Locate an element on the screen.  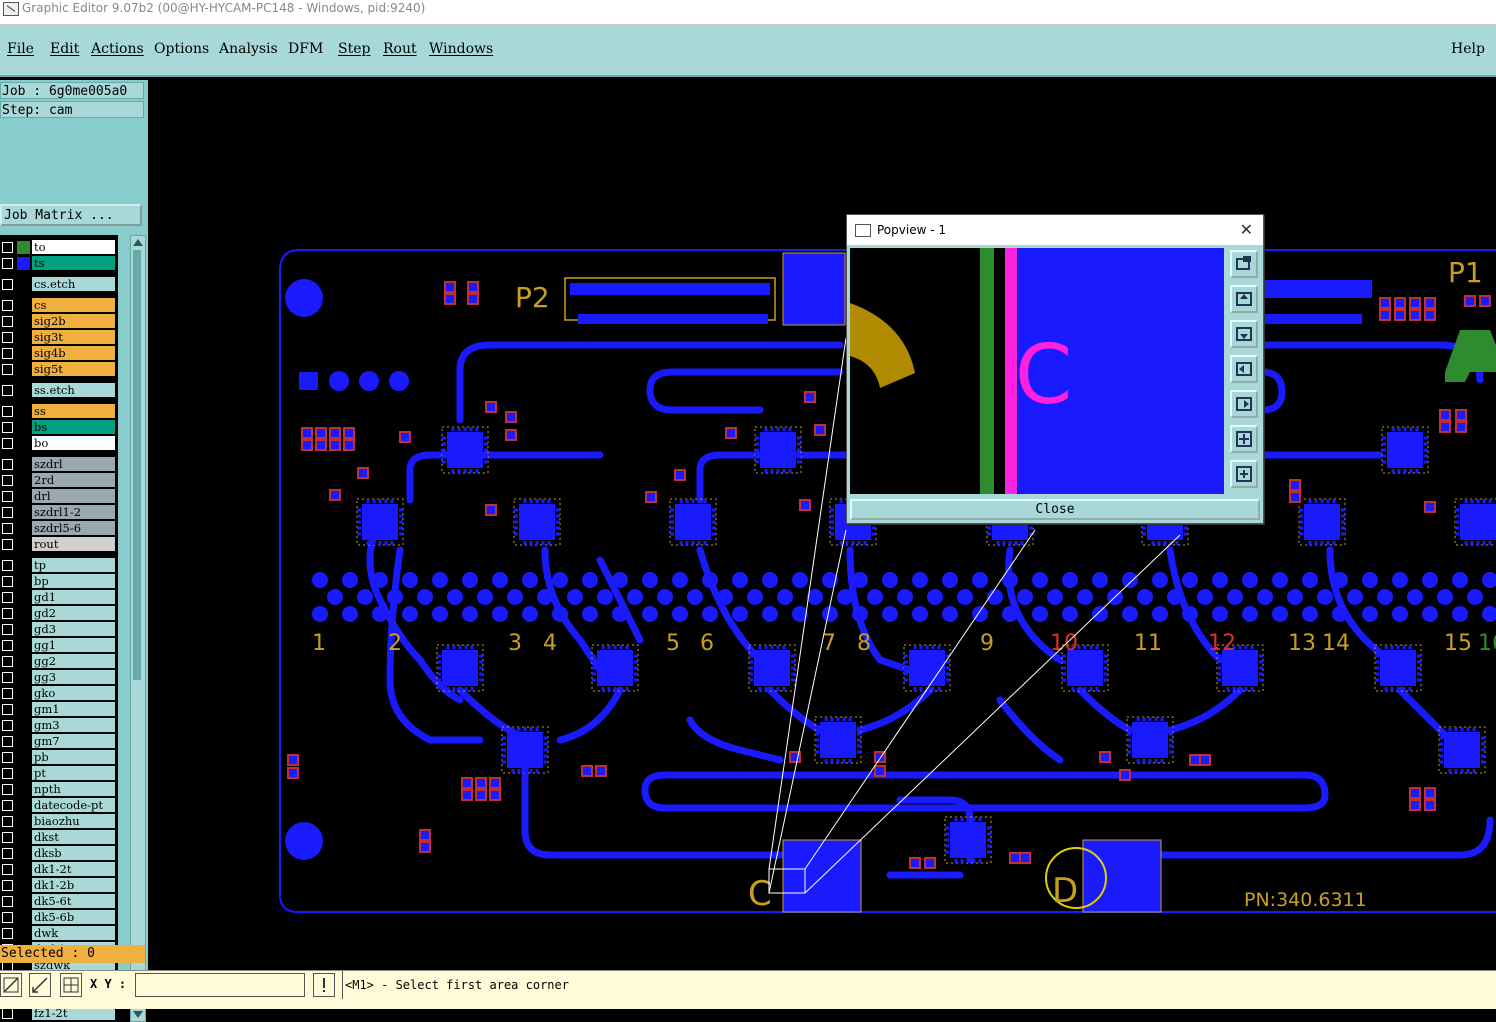
layer-name: gd3 is located at coordinates (73, 629).